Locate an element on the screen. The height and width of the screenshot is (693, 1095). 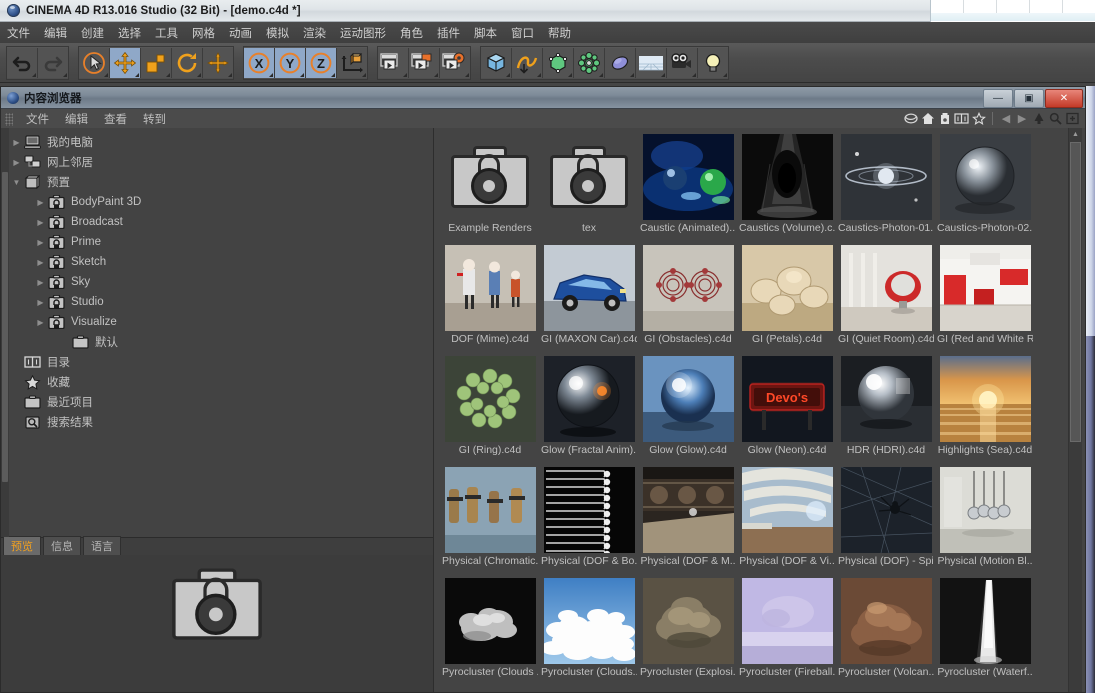
toolbar-button-render-settings is located at coordinates (455, 62).